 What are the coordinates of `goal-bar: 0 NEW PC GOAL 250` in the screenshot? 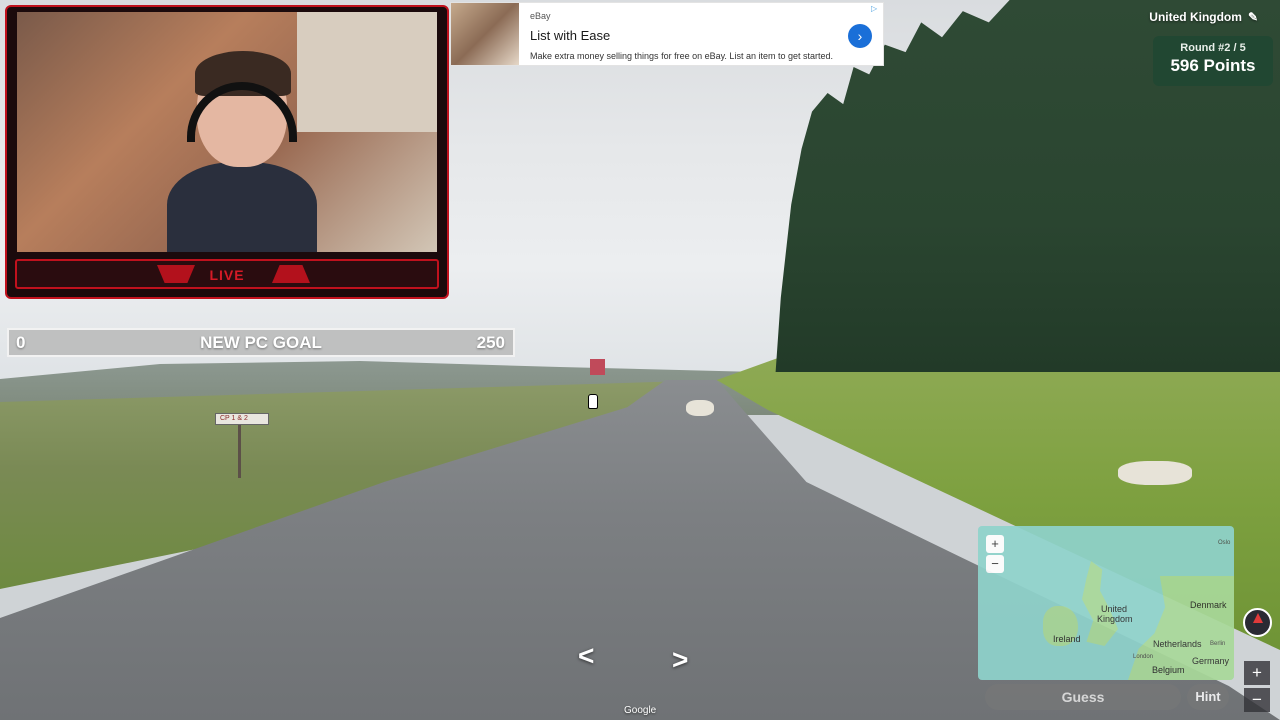 It's located at (261, 342).